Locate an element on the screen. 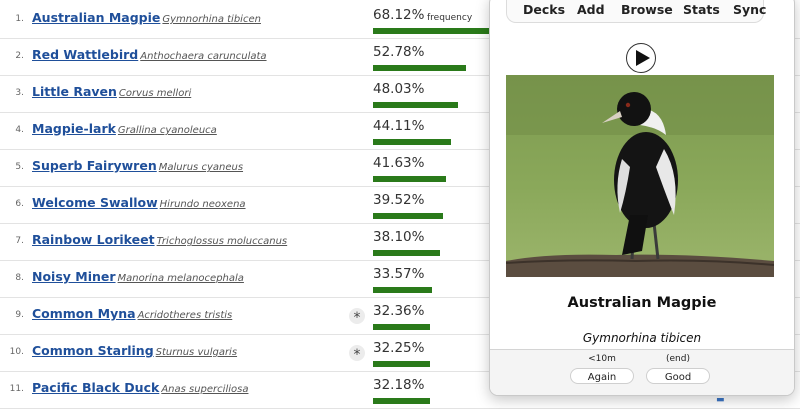 The width and height of the screenshot is (800, 409). rank-number: 4. is located at coordinates (19, 130).